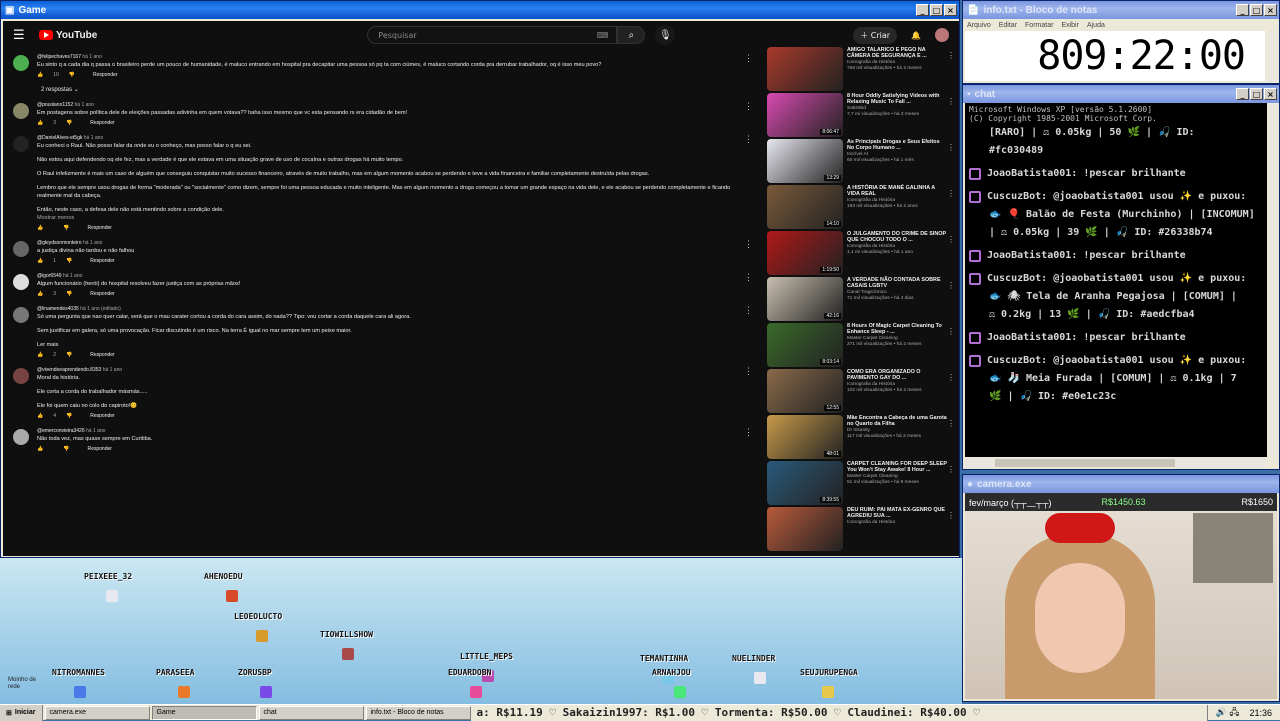 This screenshot has width=1280, height=721. What do you see at coordinates (59, 138) in the screenshot?
I see `comment-author: @DanielAlves-et5gk` at bounding box center [59, 138].